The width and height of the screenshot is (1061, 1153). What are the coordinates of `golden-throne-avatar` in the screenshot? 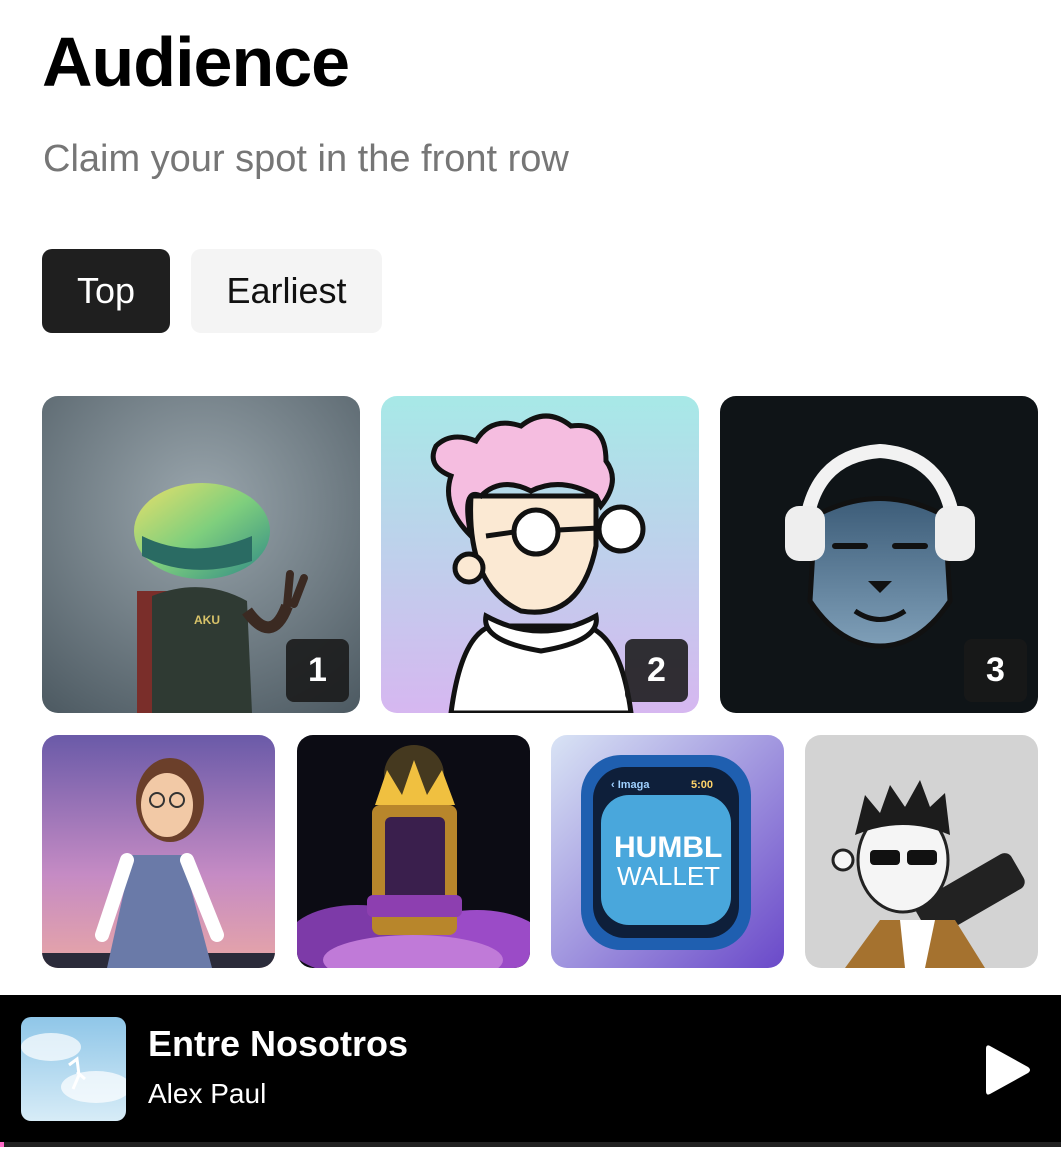 It's located at (413, 851).